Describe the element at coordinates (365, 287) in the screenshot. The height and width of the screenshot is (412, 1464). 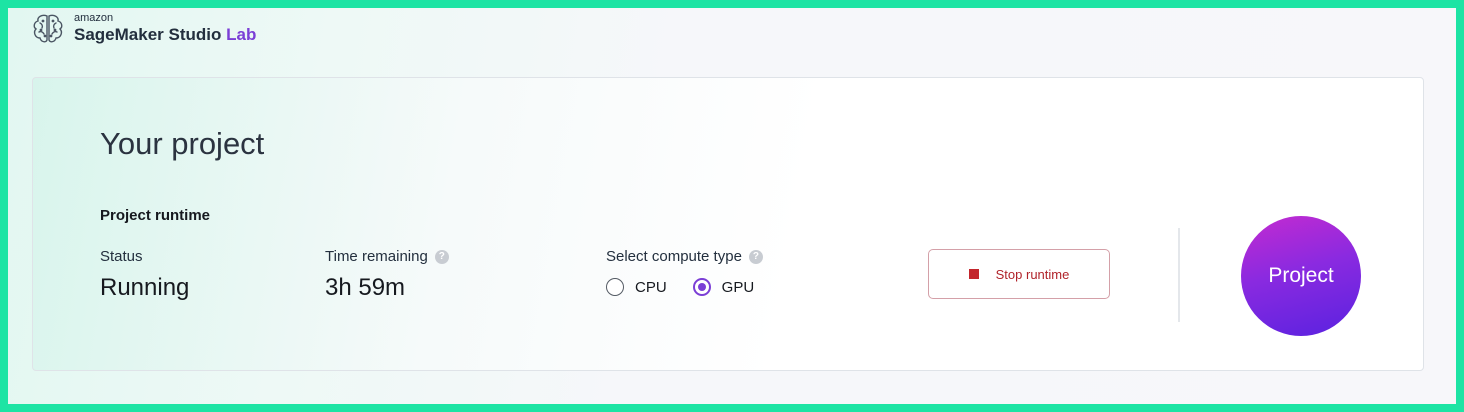
I see `time-remaining-value: 3h 59m` at that location.